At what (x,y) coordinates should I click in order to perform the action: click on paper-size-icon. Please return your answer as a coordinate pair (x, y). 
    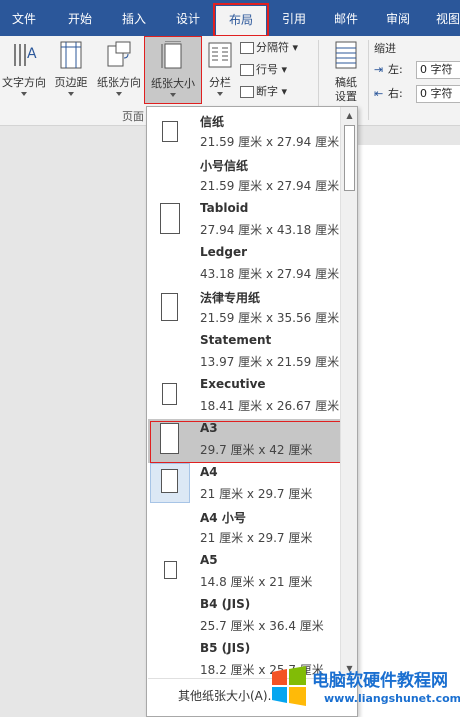
    Looking at the image, I should click on (171, 55).